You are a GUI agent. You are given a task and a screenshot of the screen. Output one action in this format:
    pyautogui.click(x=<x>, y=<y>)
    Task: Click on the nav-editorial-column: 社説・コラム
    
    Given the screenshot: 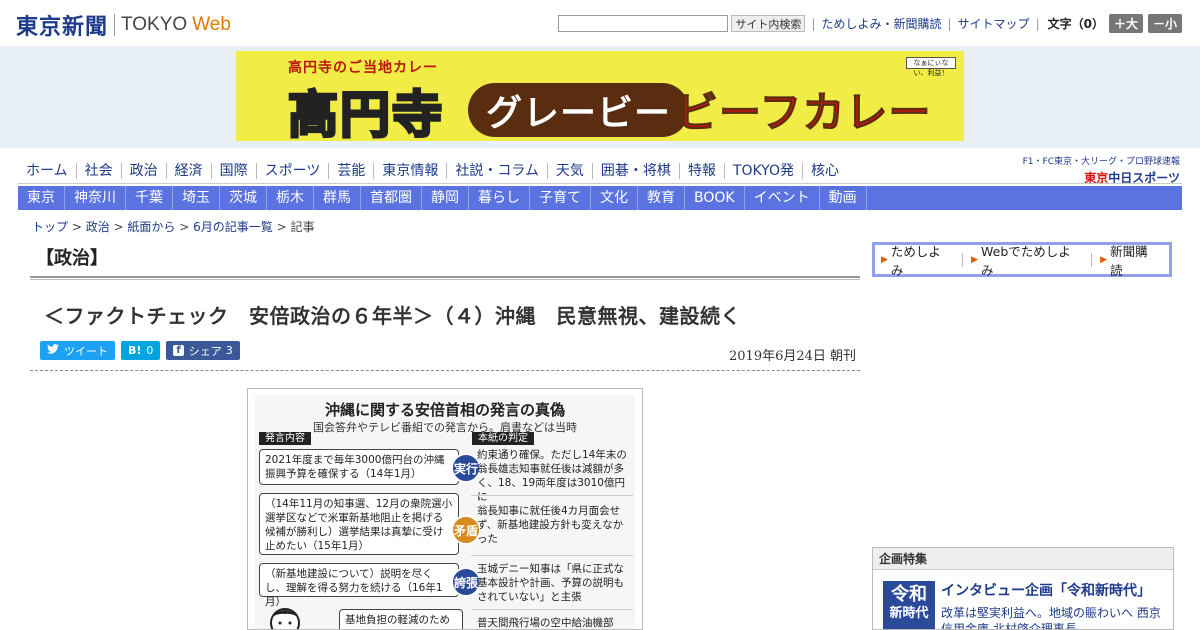 What is the action you would take?
    pyautogui.click(x=496, y=171)
    